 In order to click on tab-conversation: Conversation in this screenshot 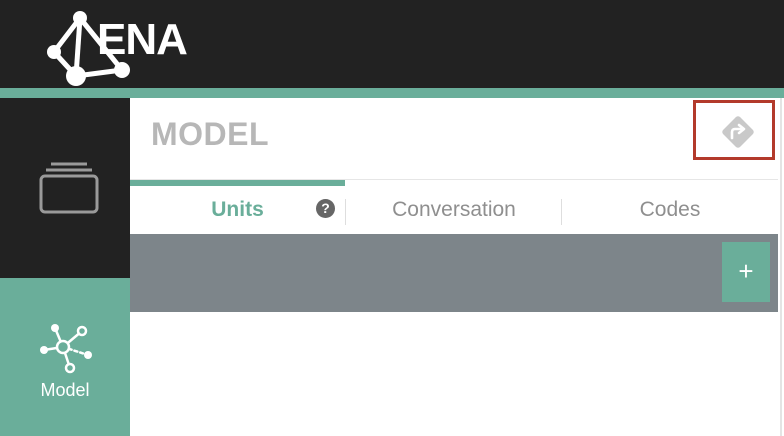, I will do `click(454, 207)`.